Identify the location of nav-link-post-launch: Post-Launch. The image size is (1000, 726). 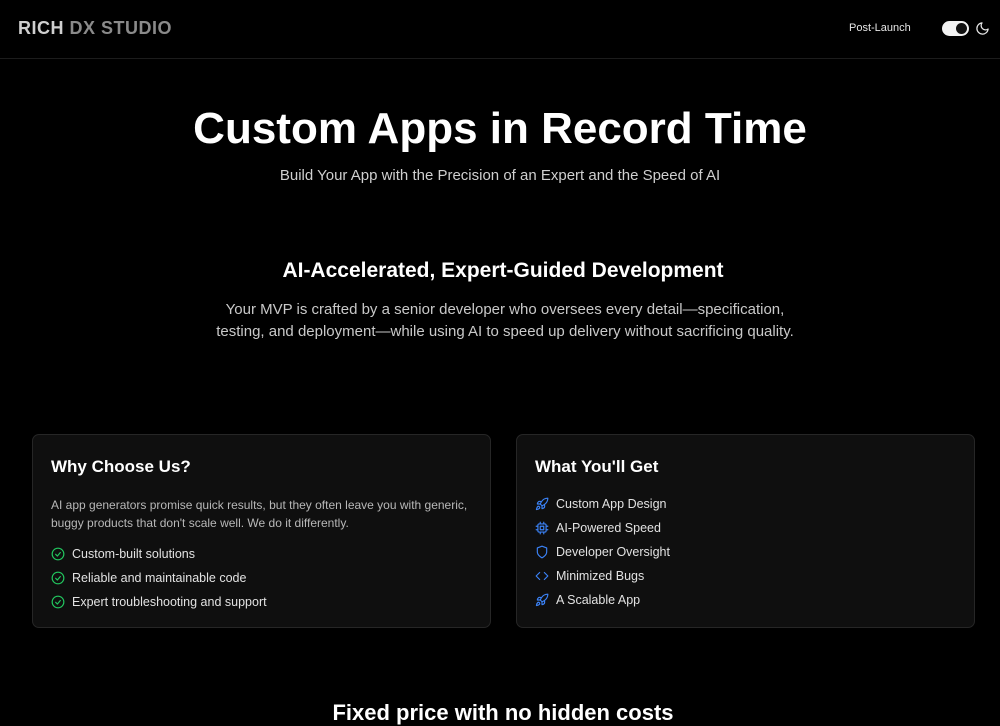
(880, 28).